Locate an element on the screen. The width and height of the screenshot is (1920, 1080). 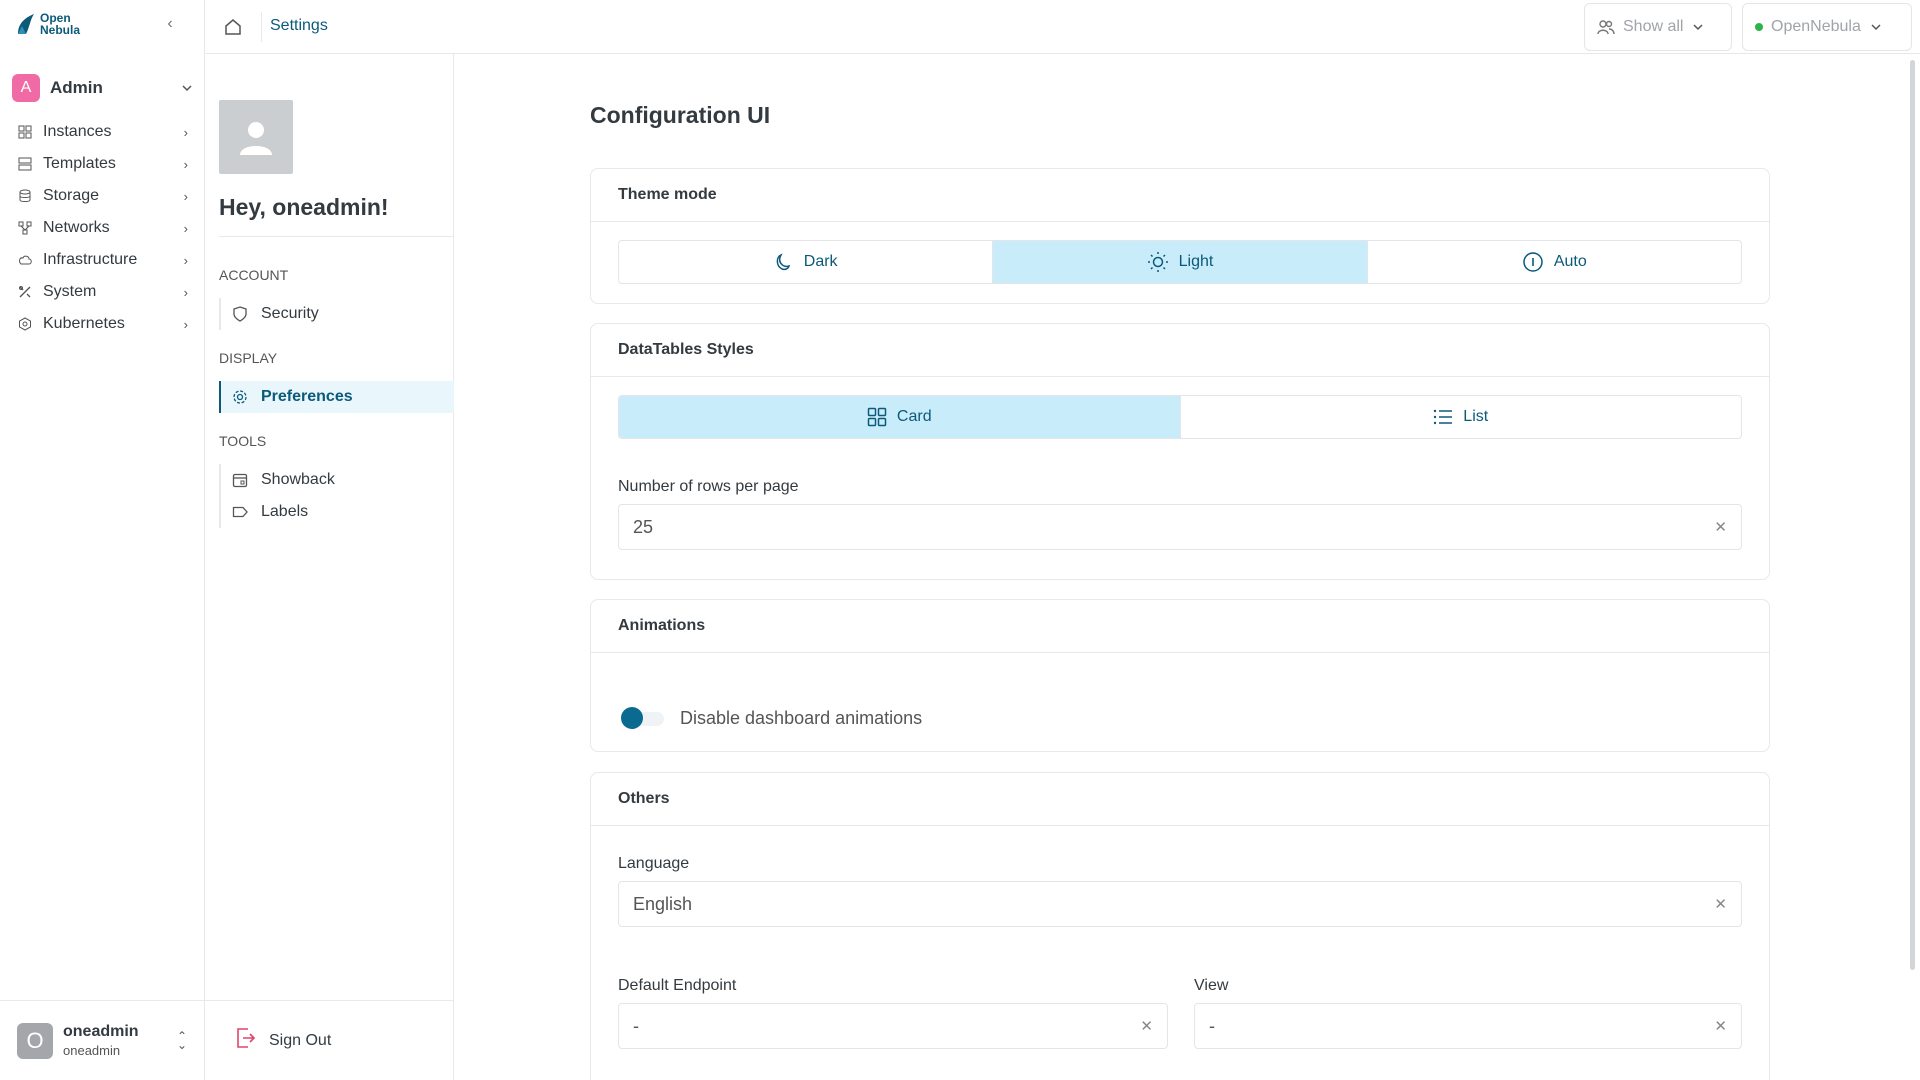
theme-option-label: Auto is located at coordinates (1570, 261).